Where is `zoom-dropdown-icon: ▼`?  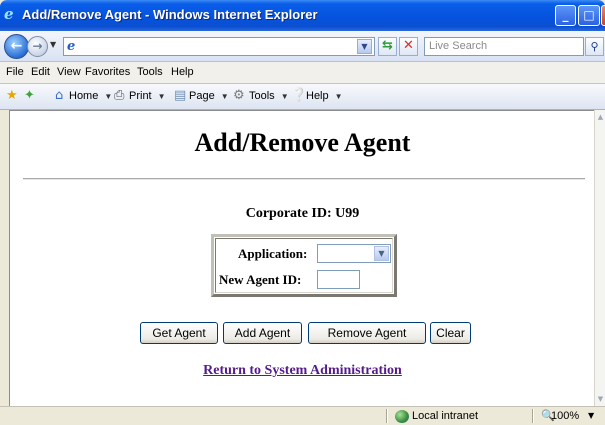
zoom-dropdown-icon: ▼ is located at coordinates (591, 415).